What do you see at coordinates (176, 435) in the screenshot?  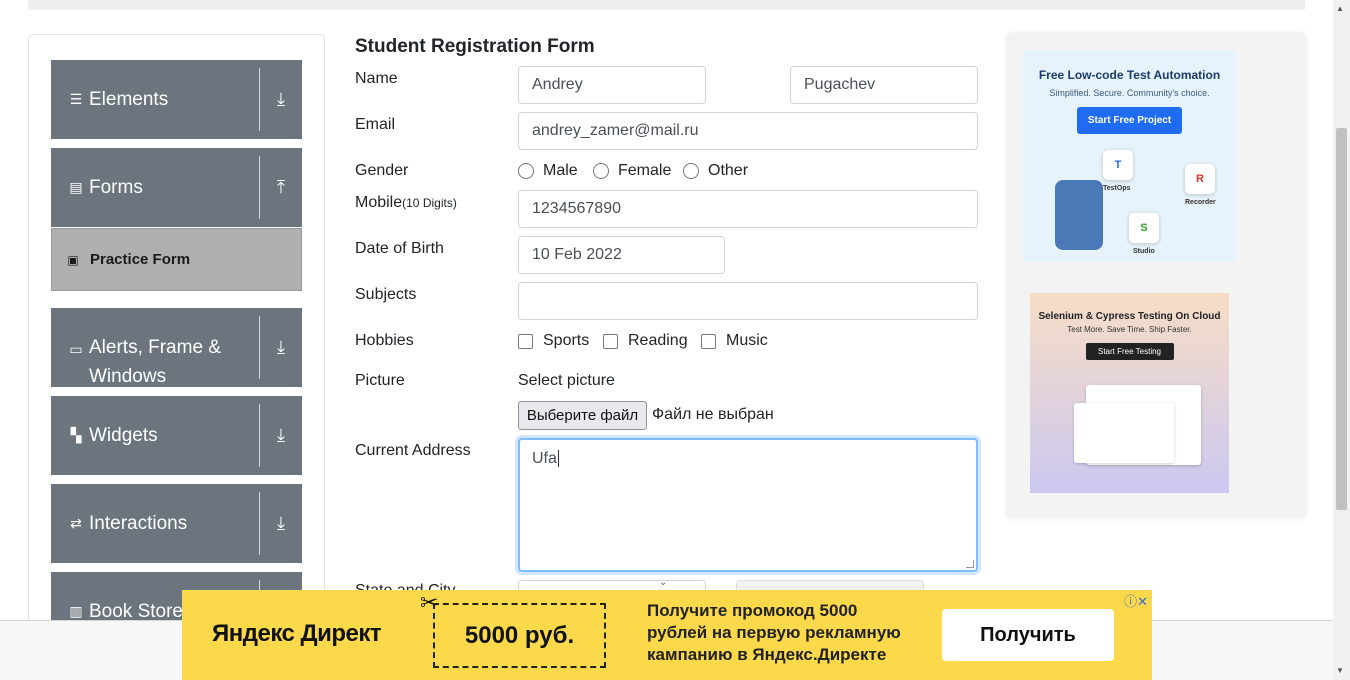 I see `sidebar-group-widgets: ▚ Widgets ⤓` at bounding box center [176, 435].